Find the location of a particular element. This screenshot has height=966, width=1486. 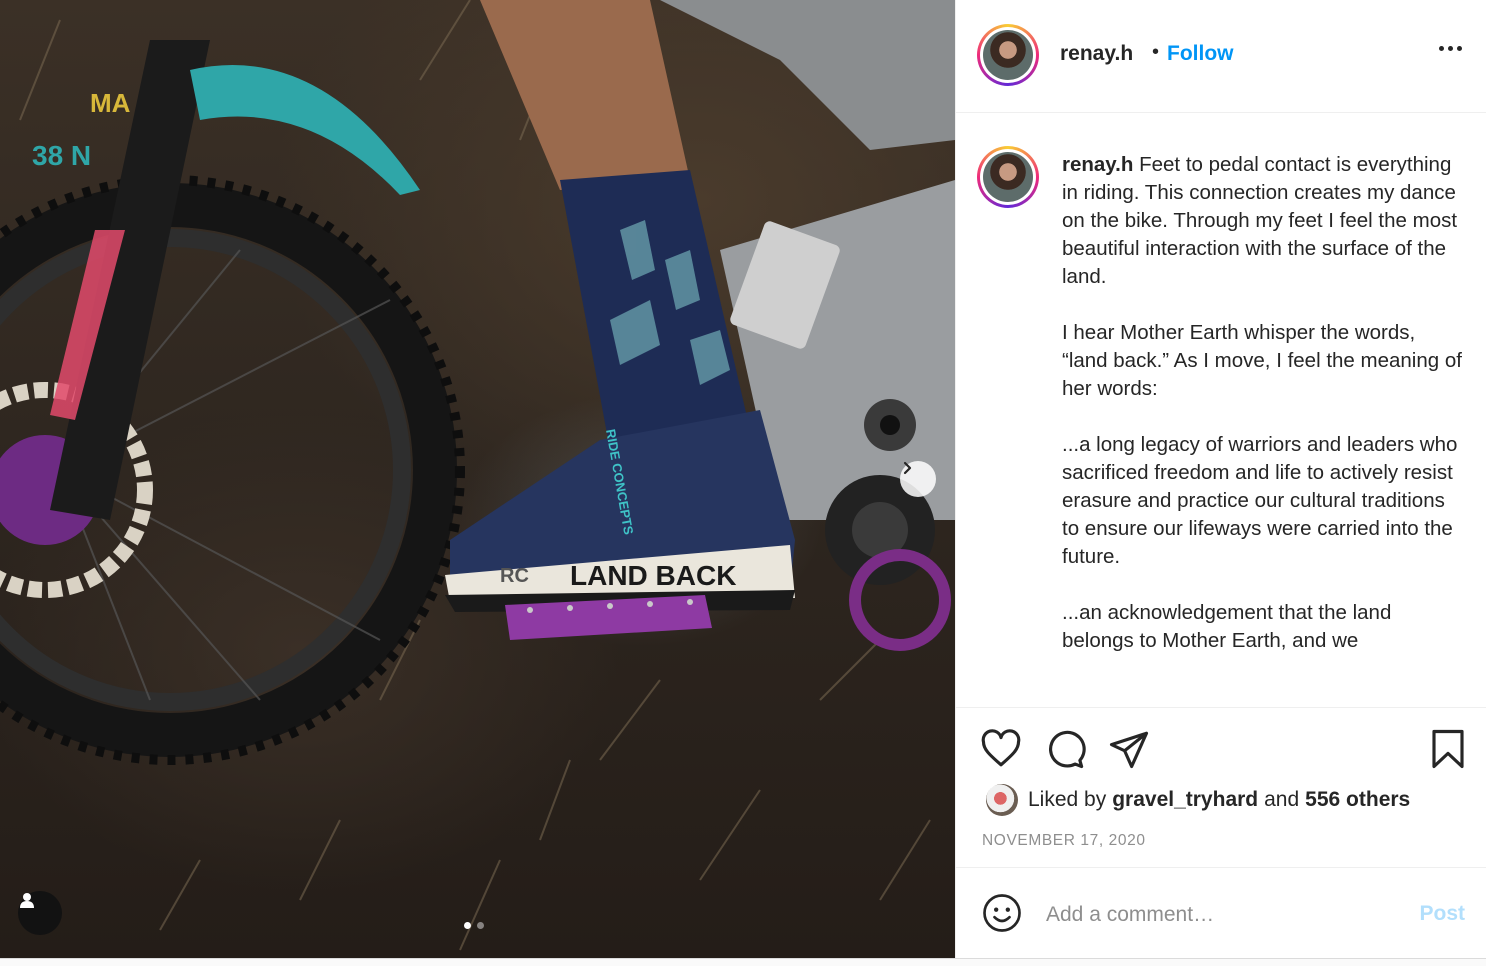

bookmark-icon is located at coordinates (1448, 749).